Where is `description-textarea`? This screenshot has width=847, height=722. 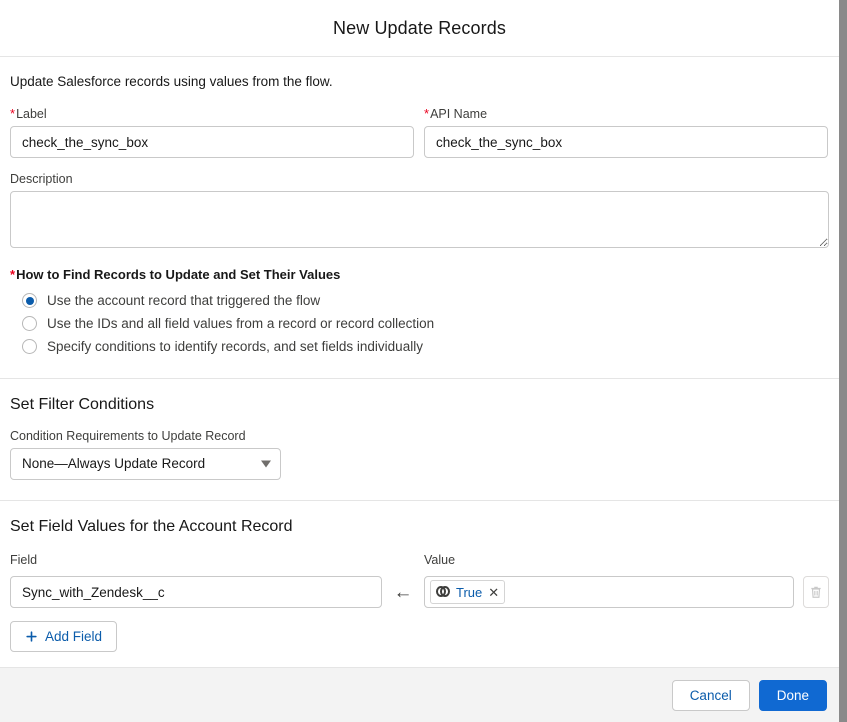
description-textarea is located at coordinates (419, 219).